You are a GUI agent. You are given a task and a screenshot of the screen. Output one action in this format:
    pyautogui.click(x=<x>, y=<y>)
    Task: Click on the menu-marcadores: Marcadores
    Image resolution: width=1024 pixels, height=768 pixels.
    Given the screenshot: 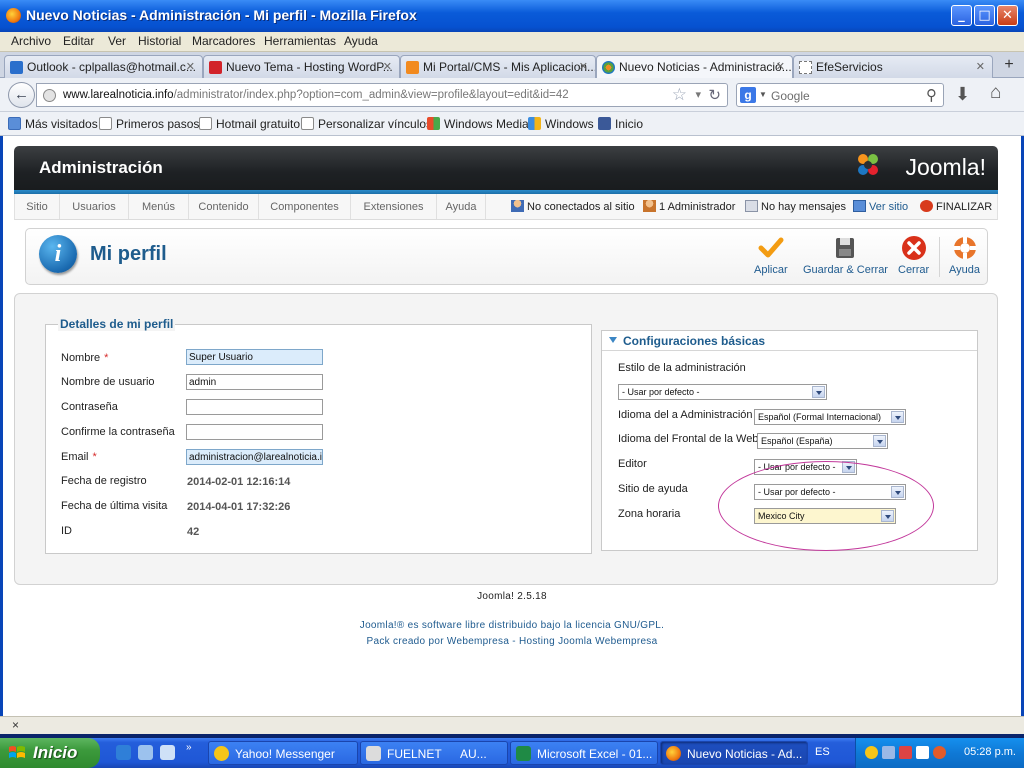 What is the action you would take?
    pyautogui.click(x=223, y=41)
    